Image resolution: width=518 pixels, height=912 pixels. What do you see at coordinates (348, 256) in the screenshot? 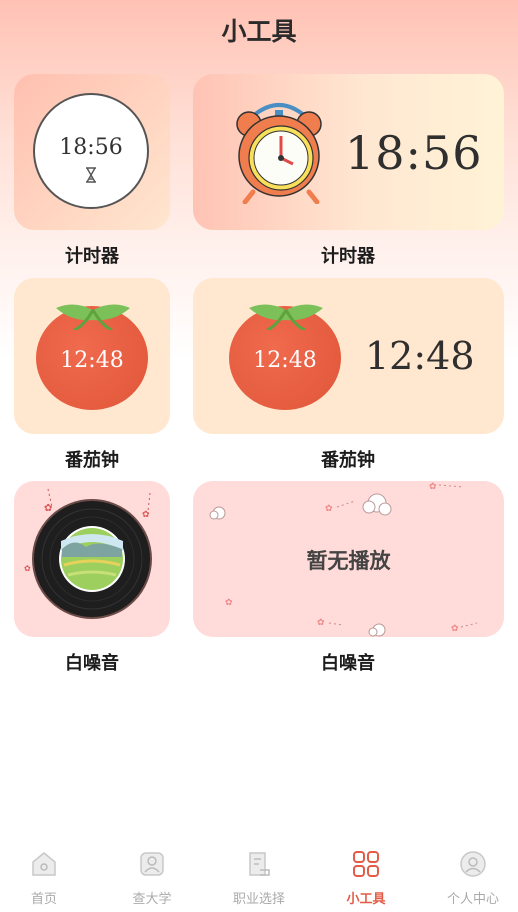
I see `timer-label-large: 计时器` at bounding box center [348, 256].